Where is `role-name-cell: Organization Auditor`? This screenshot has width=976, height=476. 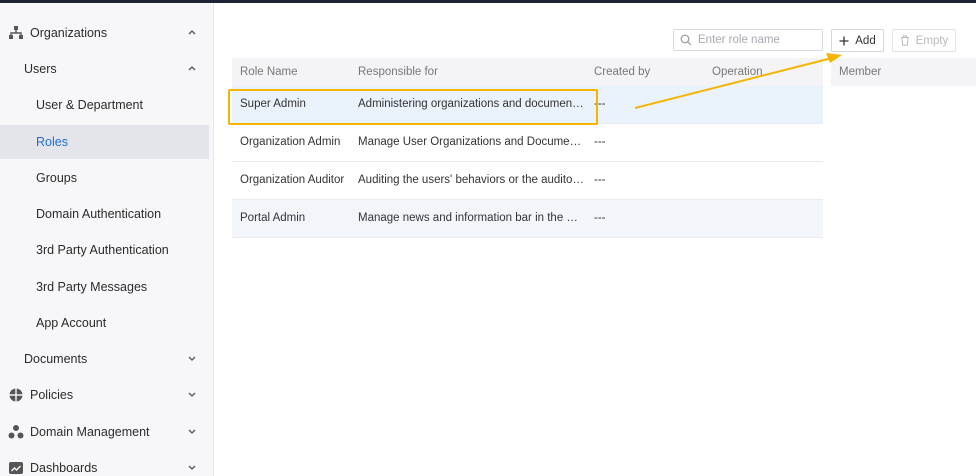
role-name-cell: Organization Auditor is located at coordinates (292, 180).